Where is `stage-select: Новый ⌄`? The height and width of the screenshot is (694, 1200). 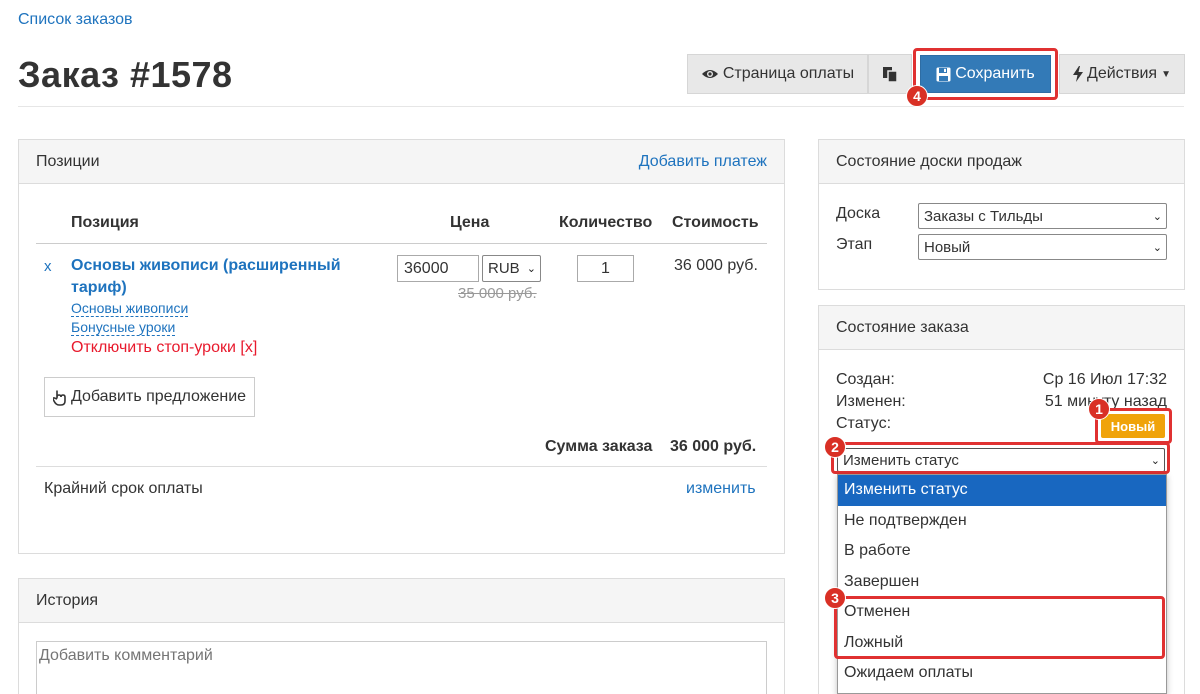 stage-select: Новый ⌄ is located at coordinates (1042, 247).